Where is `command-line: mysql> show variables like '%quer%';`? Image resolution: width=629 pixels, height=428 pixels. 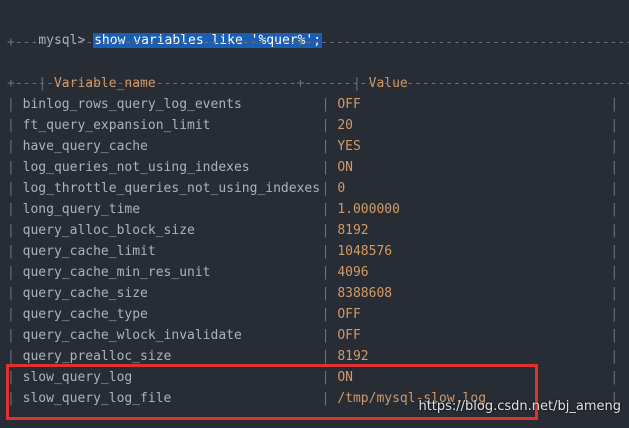 command-line: mysql> show variables like '%quer%'; is located at coordinates (165, 28).